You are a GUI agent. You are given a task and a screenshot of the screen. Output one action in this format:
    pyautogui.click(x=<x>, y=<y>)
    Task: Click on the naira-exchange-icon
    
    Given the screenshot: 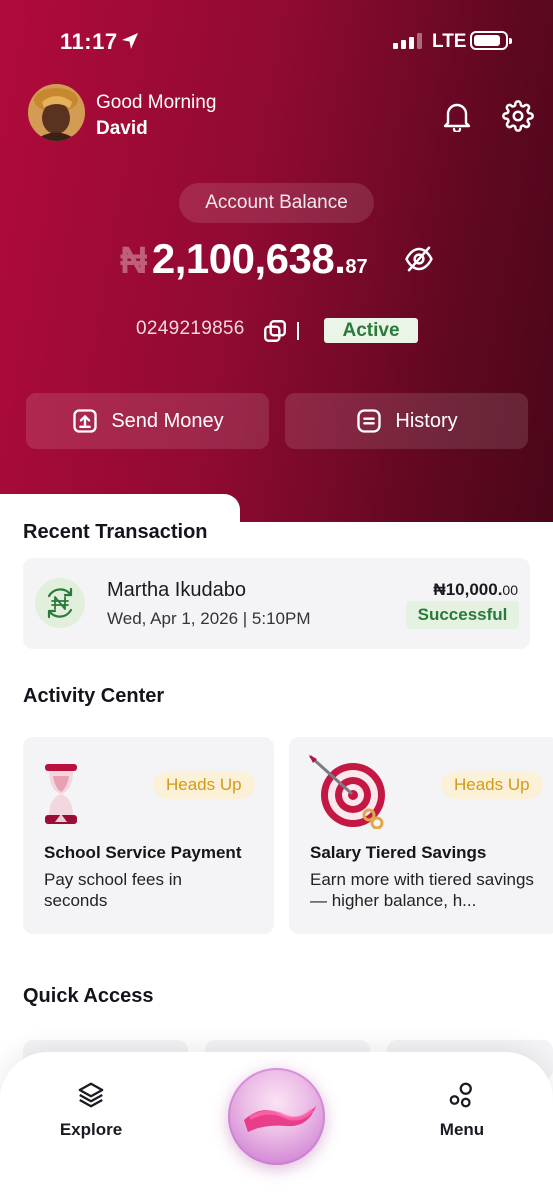 What is the action you would take?
    pyautogui.click(x=60, y=603)
    